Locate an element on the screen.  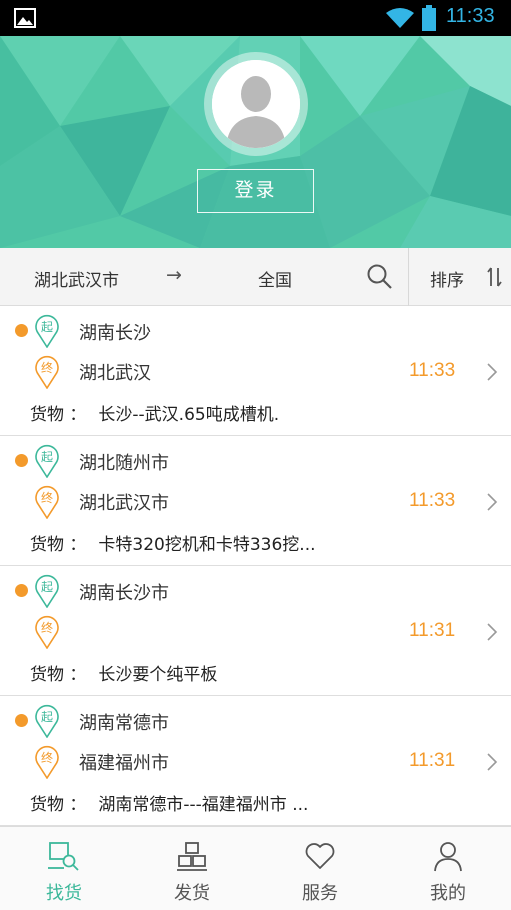
avatar is located at coordinates (256, 104).